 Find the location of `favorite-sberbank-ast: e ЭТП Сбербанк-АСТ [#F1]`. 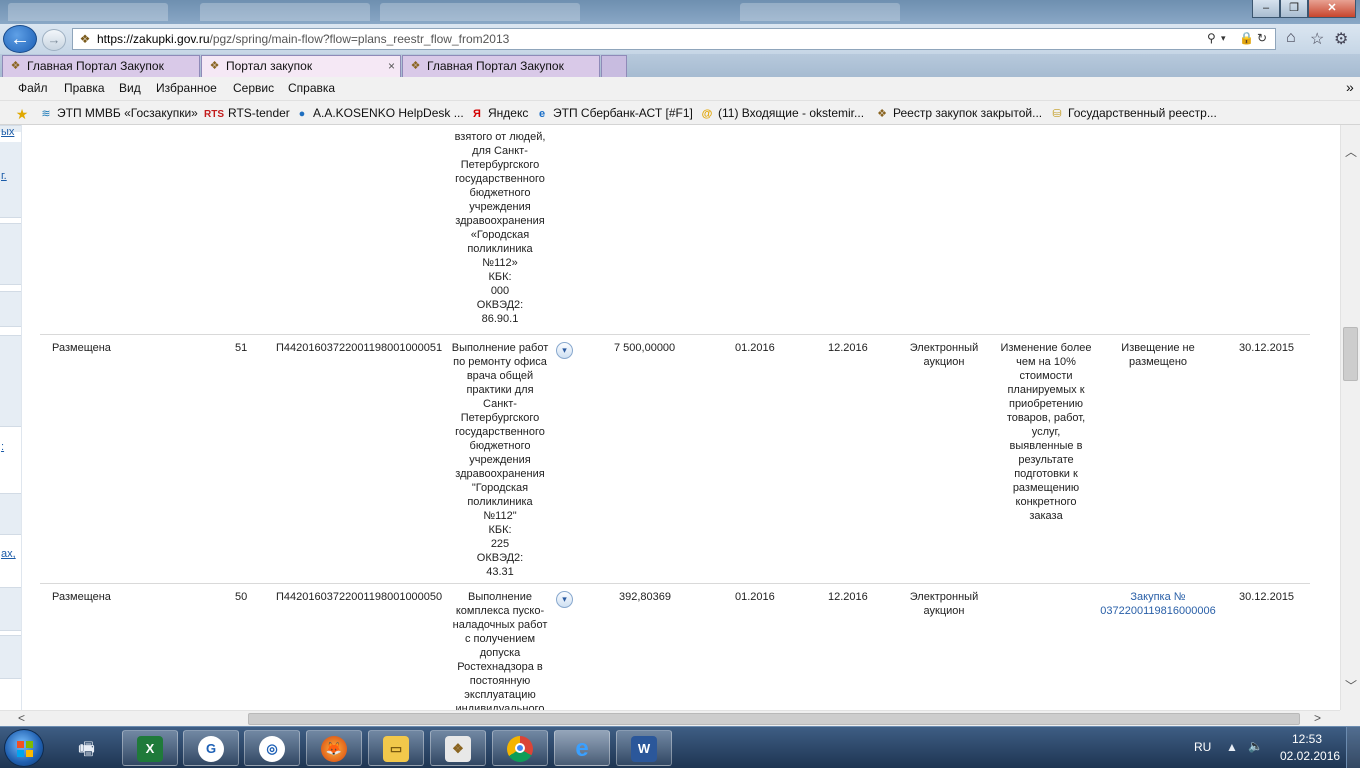

favorite-sberbank-ast: e ЭТП Сбербанк-АСТ [#F1] is located at coordinates (613, 113).